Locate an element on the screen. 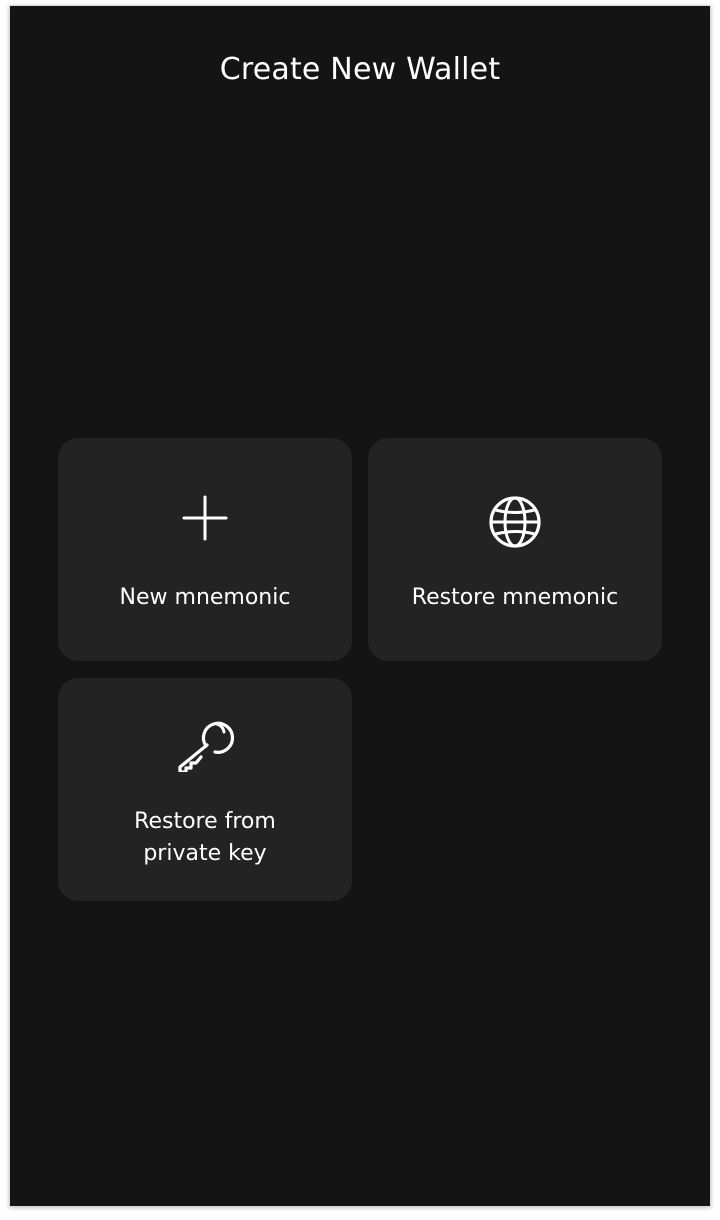 The width and height of the screenshot is (720, 1220). restore-mnemonic-button: Restore mnemonic is located at coordinates (515, 549).